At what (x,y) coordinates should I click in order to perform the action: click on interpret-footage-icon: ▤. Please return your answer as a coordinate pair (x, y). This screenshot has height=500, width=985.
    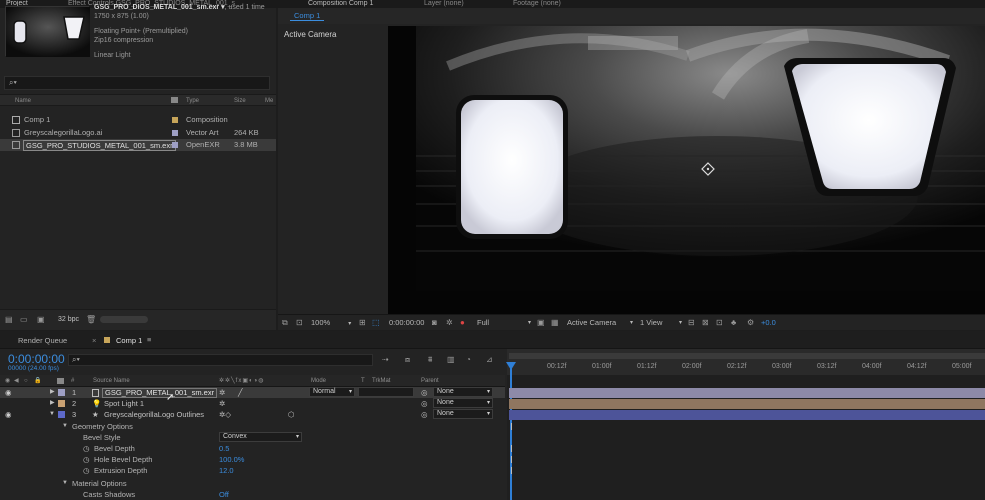
    Looking at the image, I should click on (9, 320).